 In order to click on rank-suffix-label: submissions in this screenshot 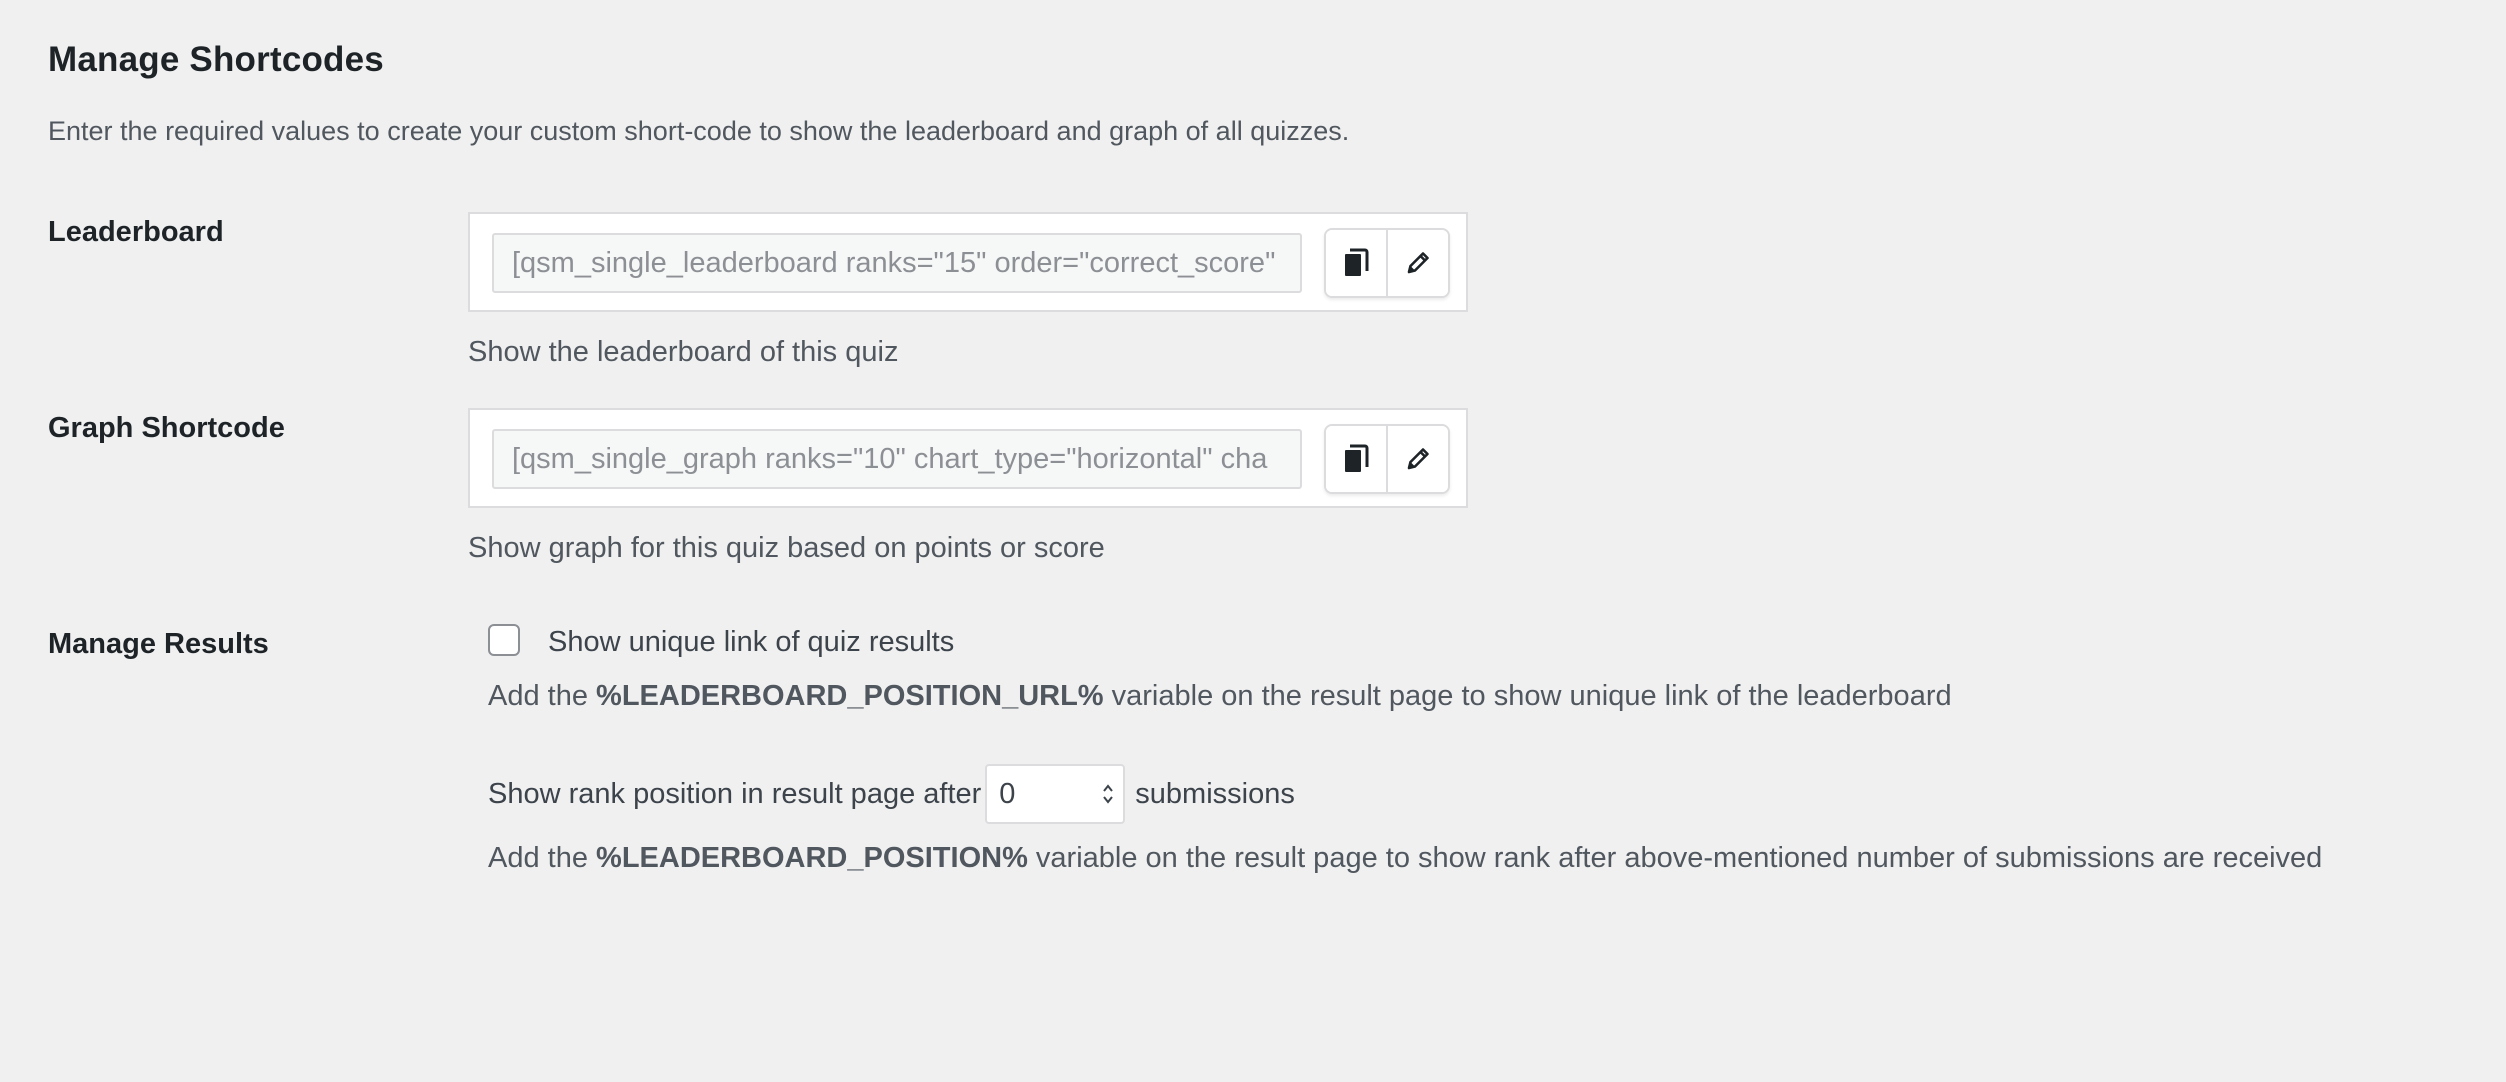, I will do `click(1215, 793)`.